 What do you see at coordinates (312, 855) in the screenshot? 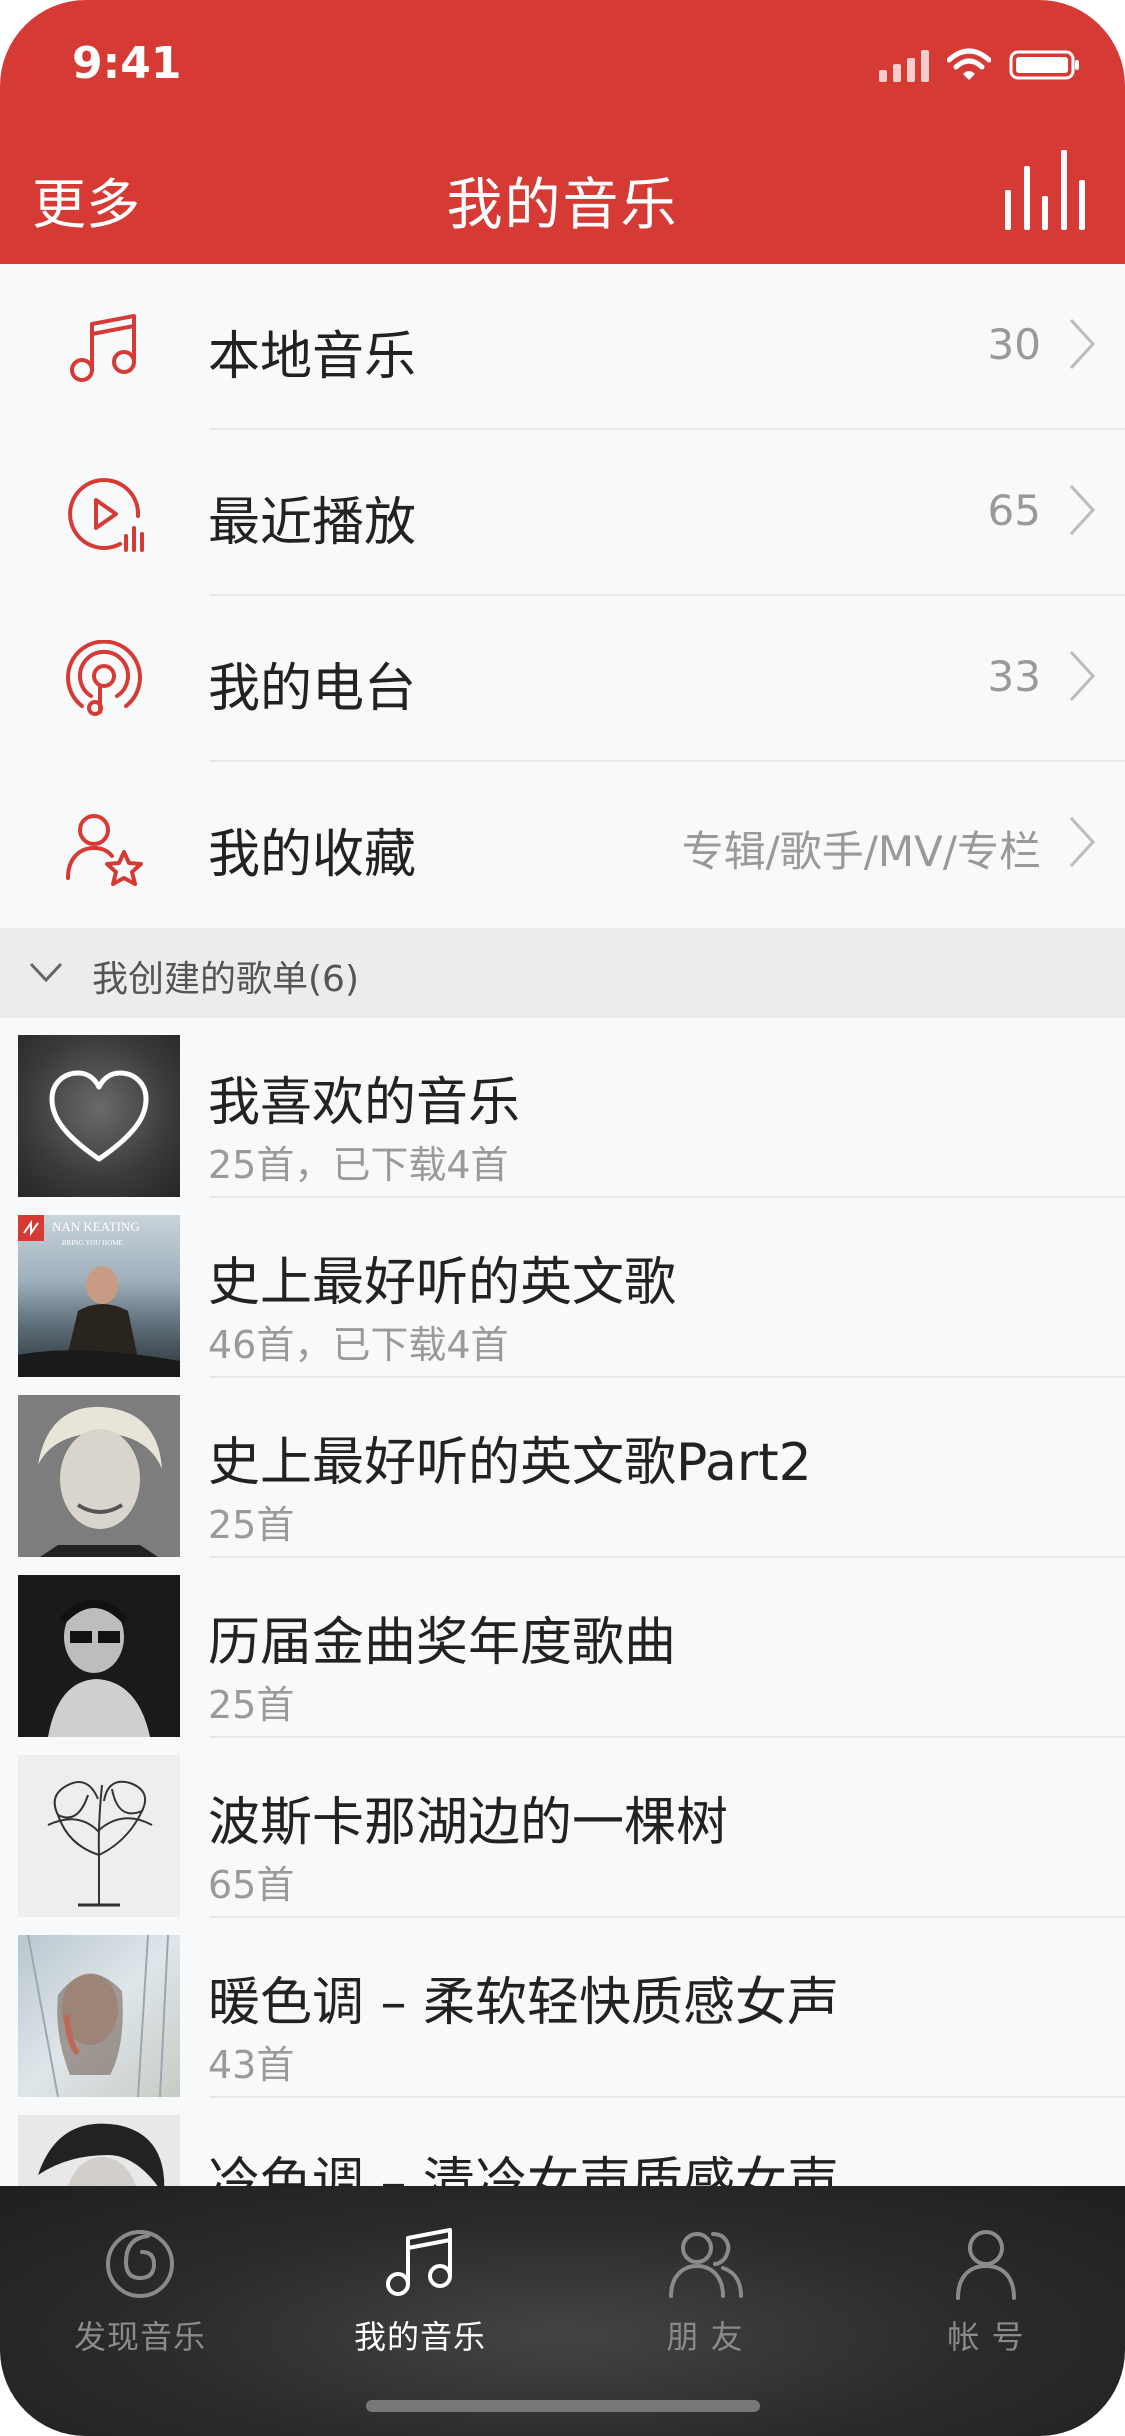
I see `menu-item-label: 我的收藏` at bounding box center [312, 855].